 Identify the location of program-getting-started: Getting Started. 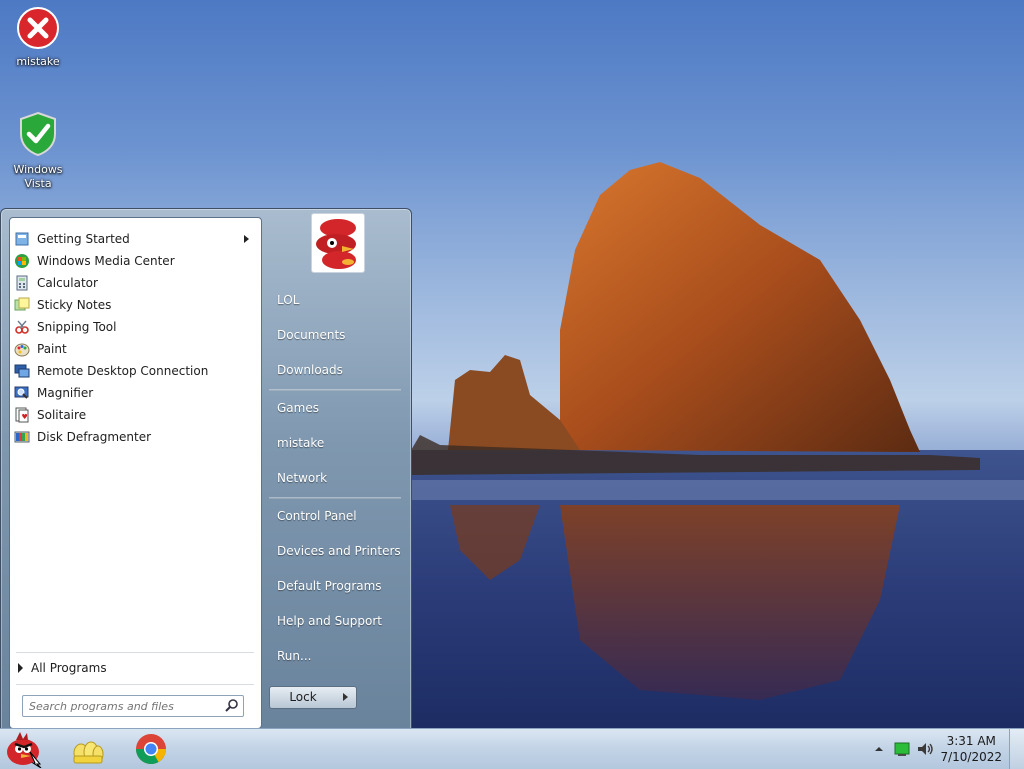
(135, 239).